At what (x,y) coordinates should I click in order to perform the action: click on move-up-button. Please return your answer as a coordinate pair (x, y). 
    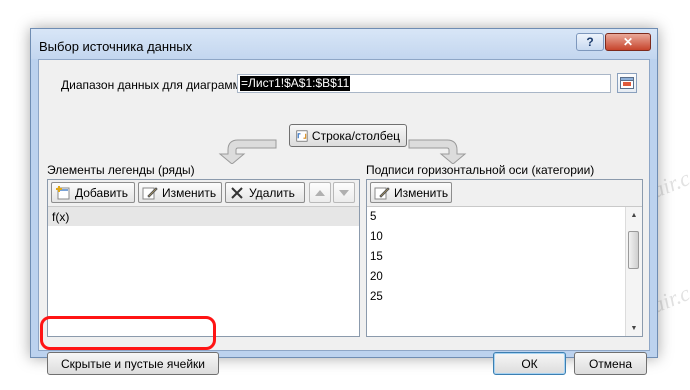
    Looking at the image, I should click on (320, 192).